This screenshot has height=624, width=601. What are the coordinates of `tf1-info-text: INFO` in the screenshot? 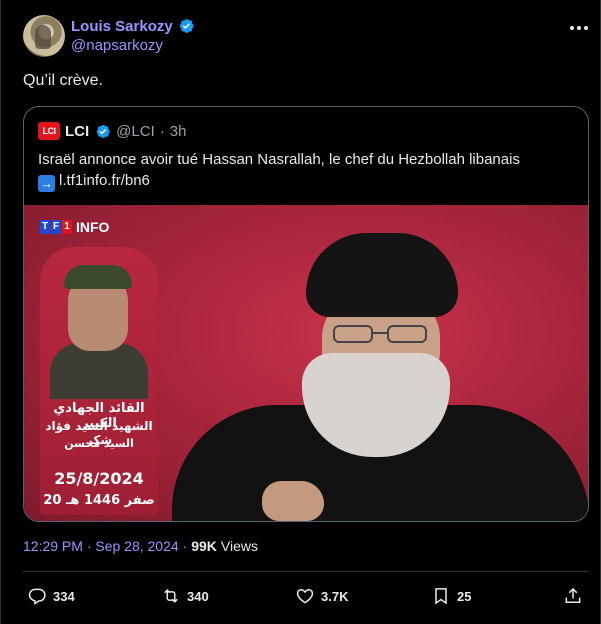 It's located at (93, 227).